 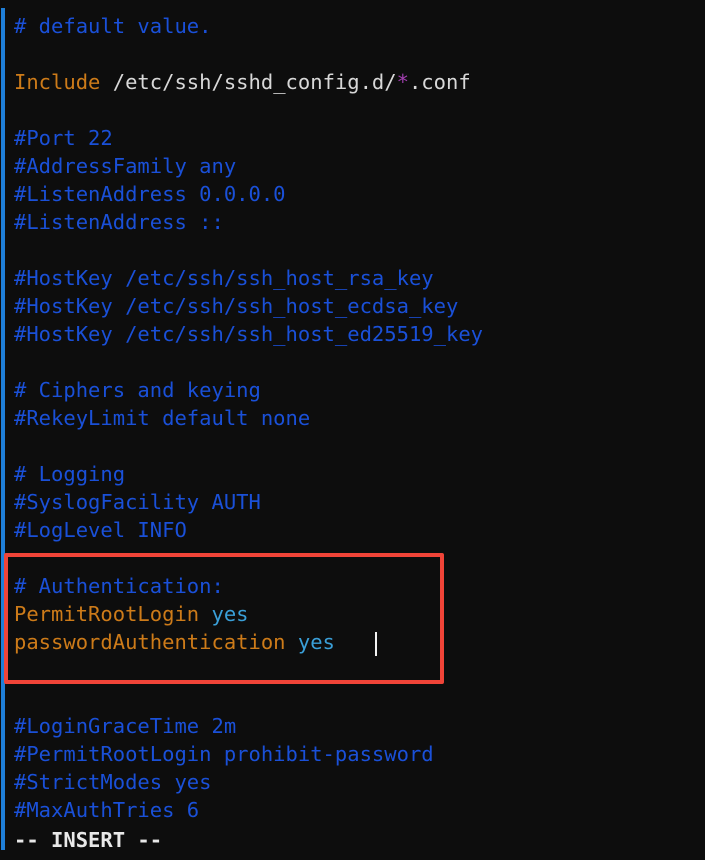 I want to click on line-segment-glob: *, so click(x=402, y=82).